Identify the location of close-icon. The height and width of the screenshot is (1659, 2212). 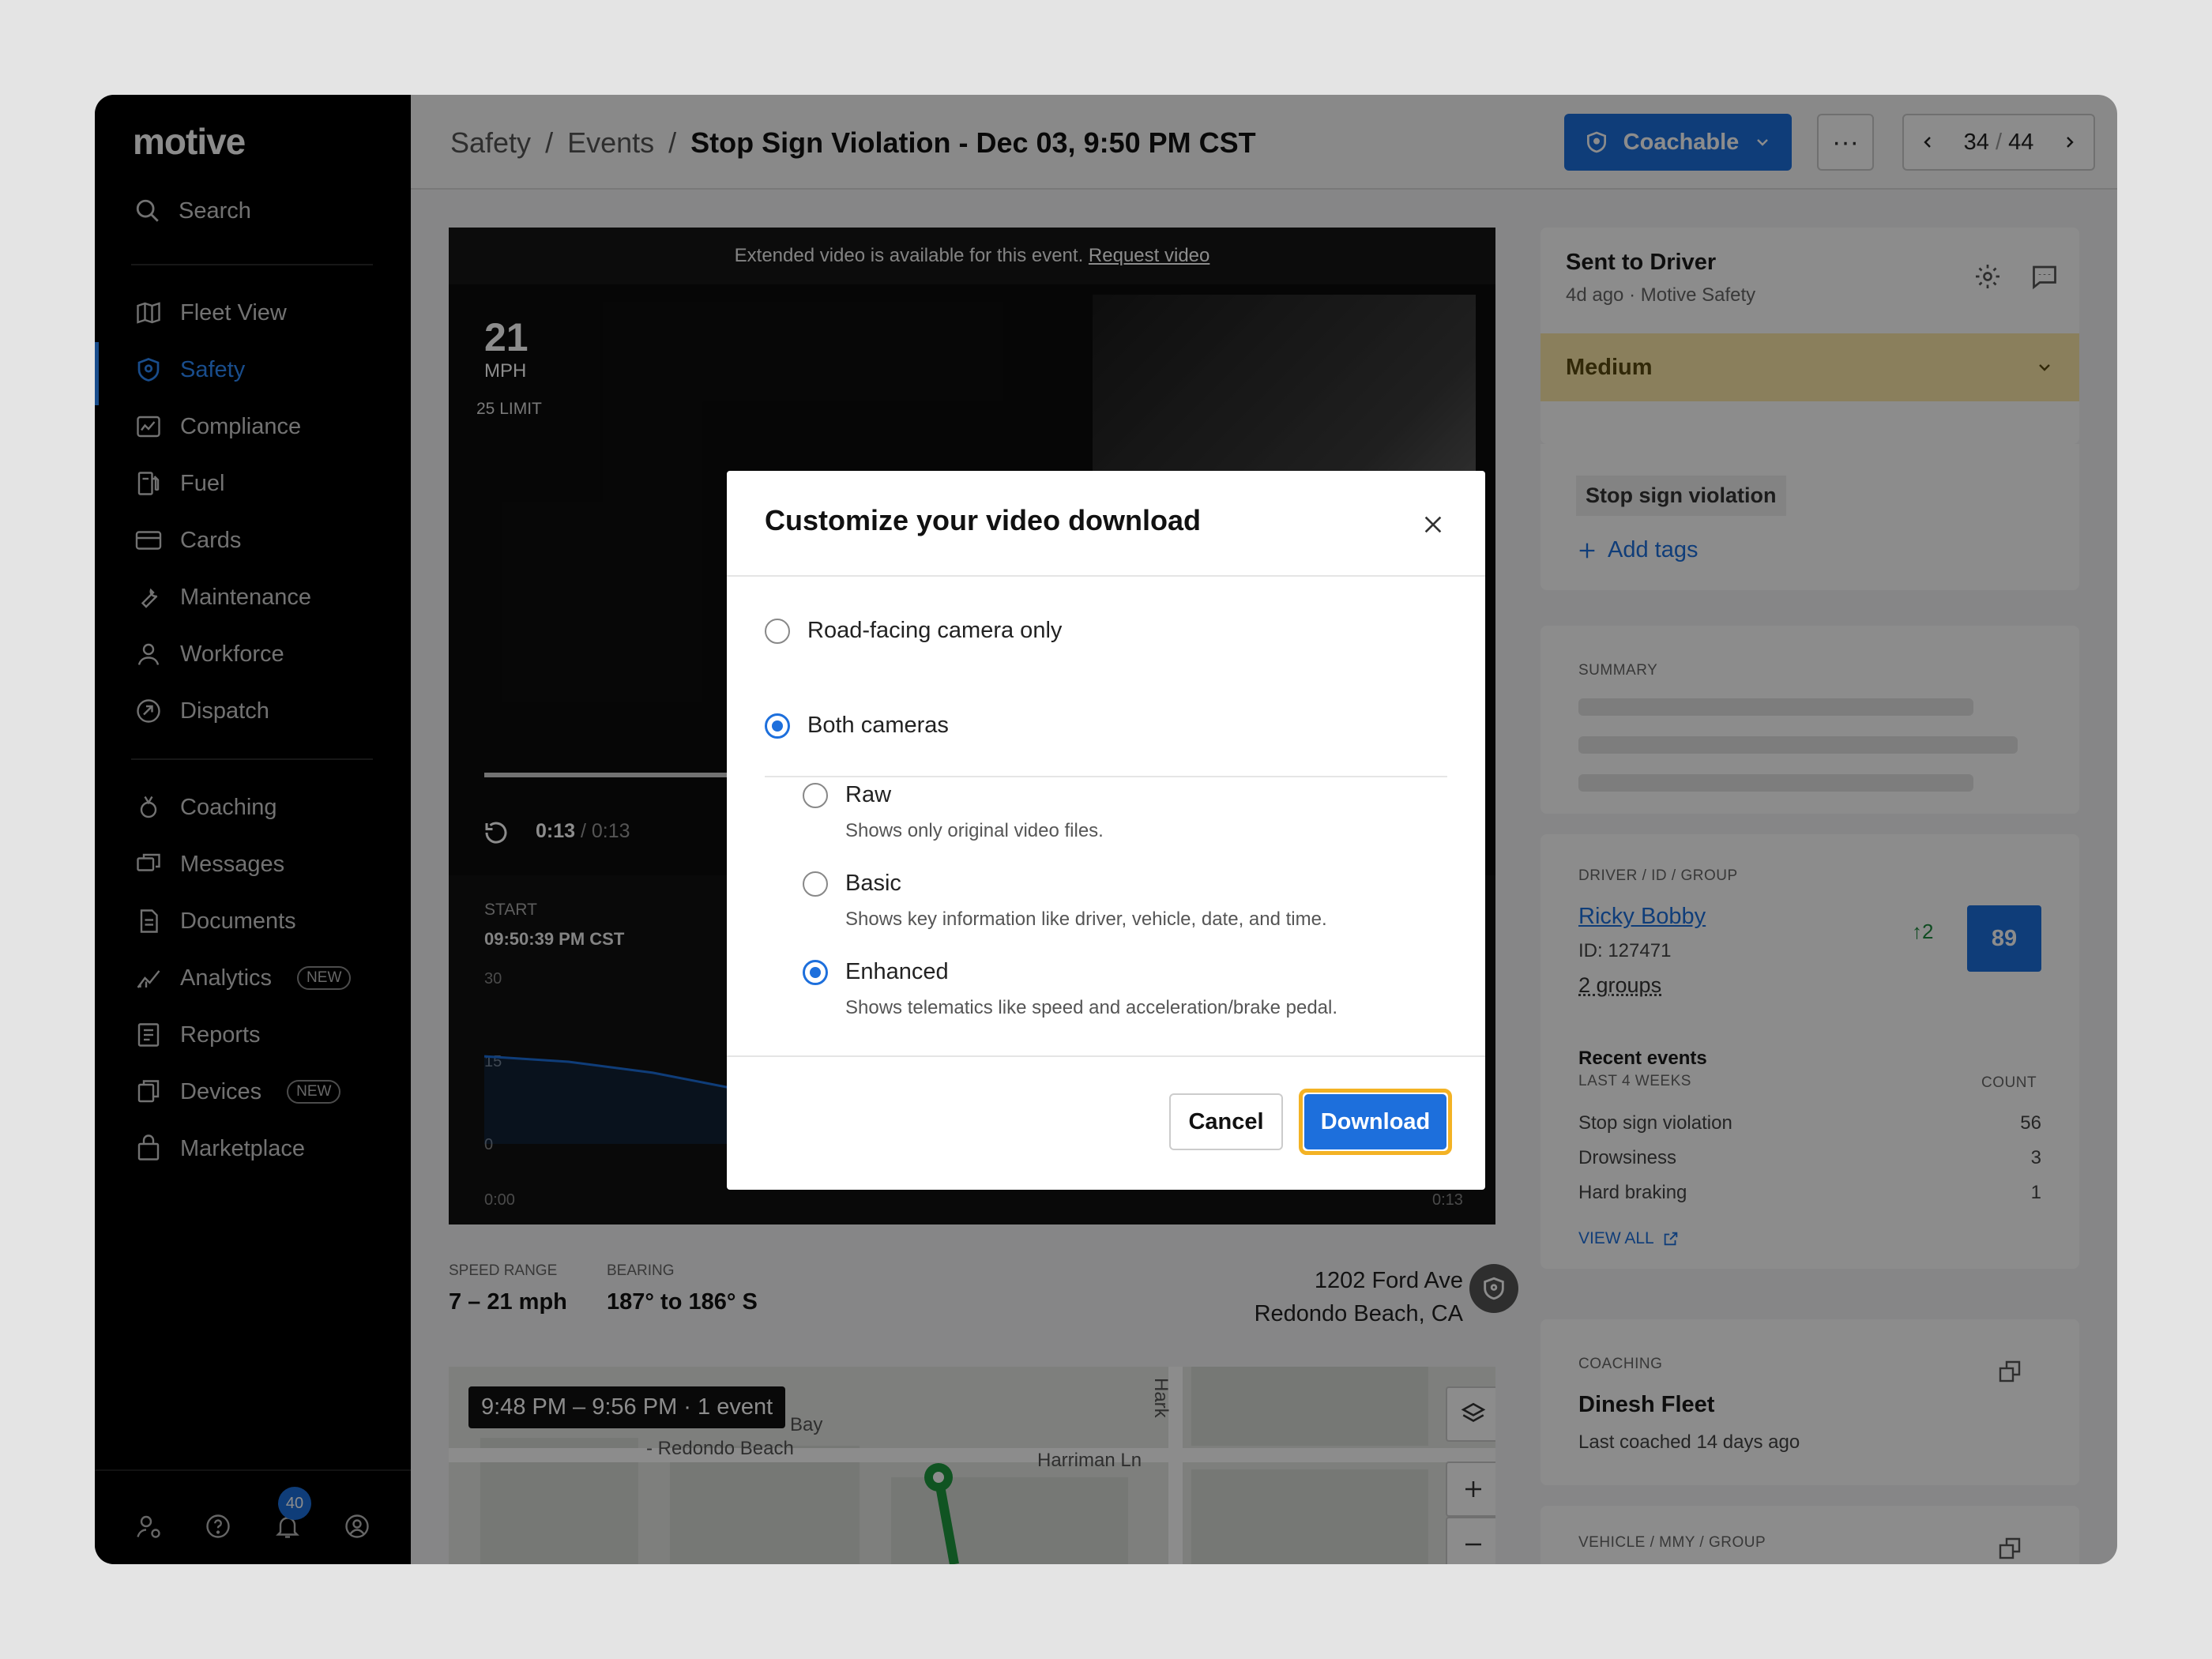
(1433, 524).